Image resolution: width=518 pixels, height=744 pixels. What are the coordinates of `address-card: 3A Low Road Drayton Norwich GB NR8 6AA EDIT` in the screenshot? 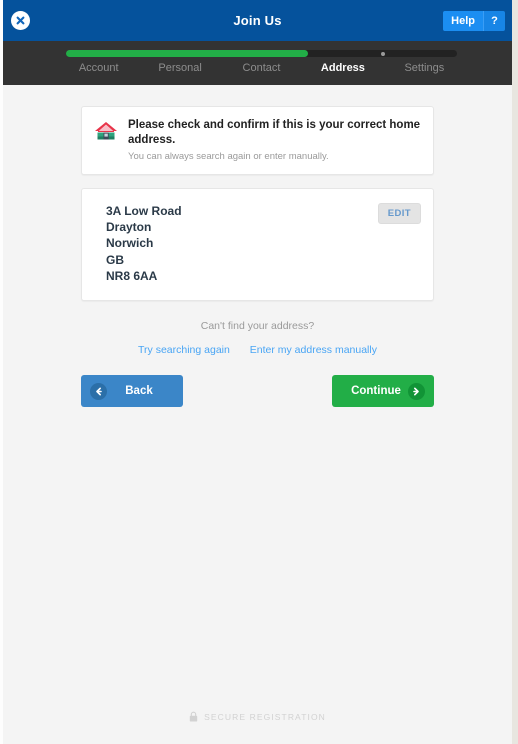 It's located at (257, 244).